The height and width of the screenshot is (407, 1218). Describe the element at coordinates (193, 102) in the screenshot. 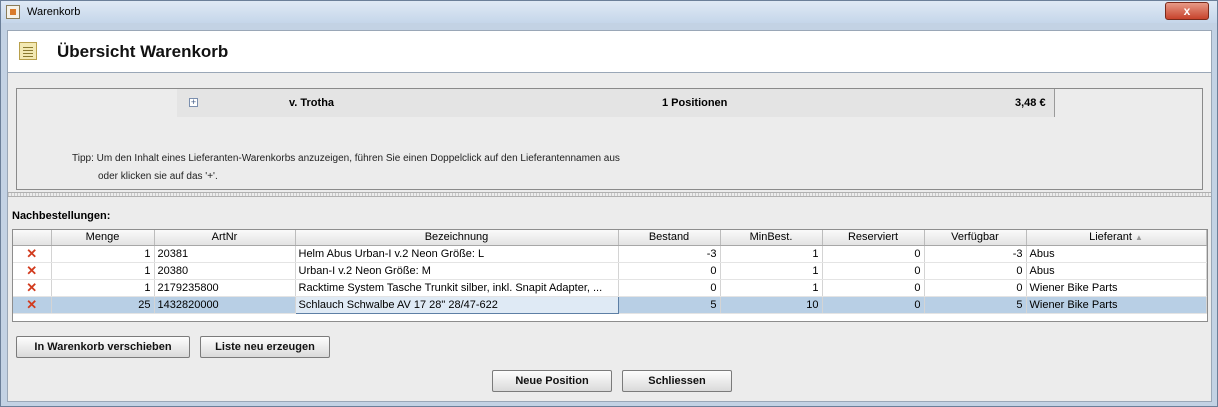

I see `expand-icon: +` at that location.